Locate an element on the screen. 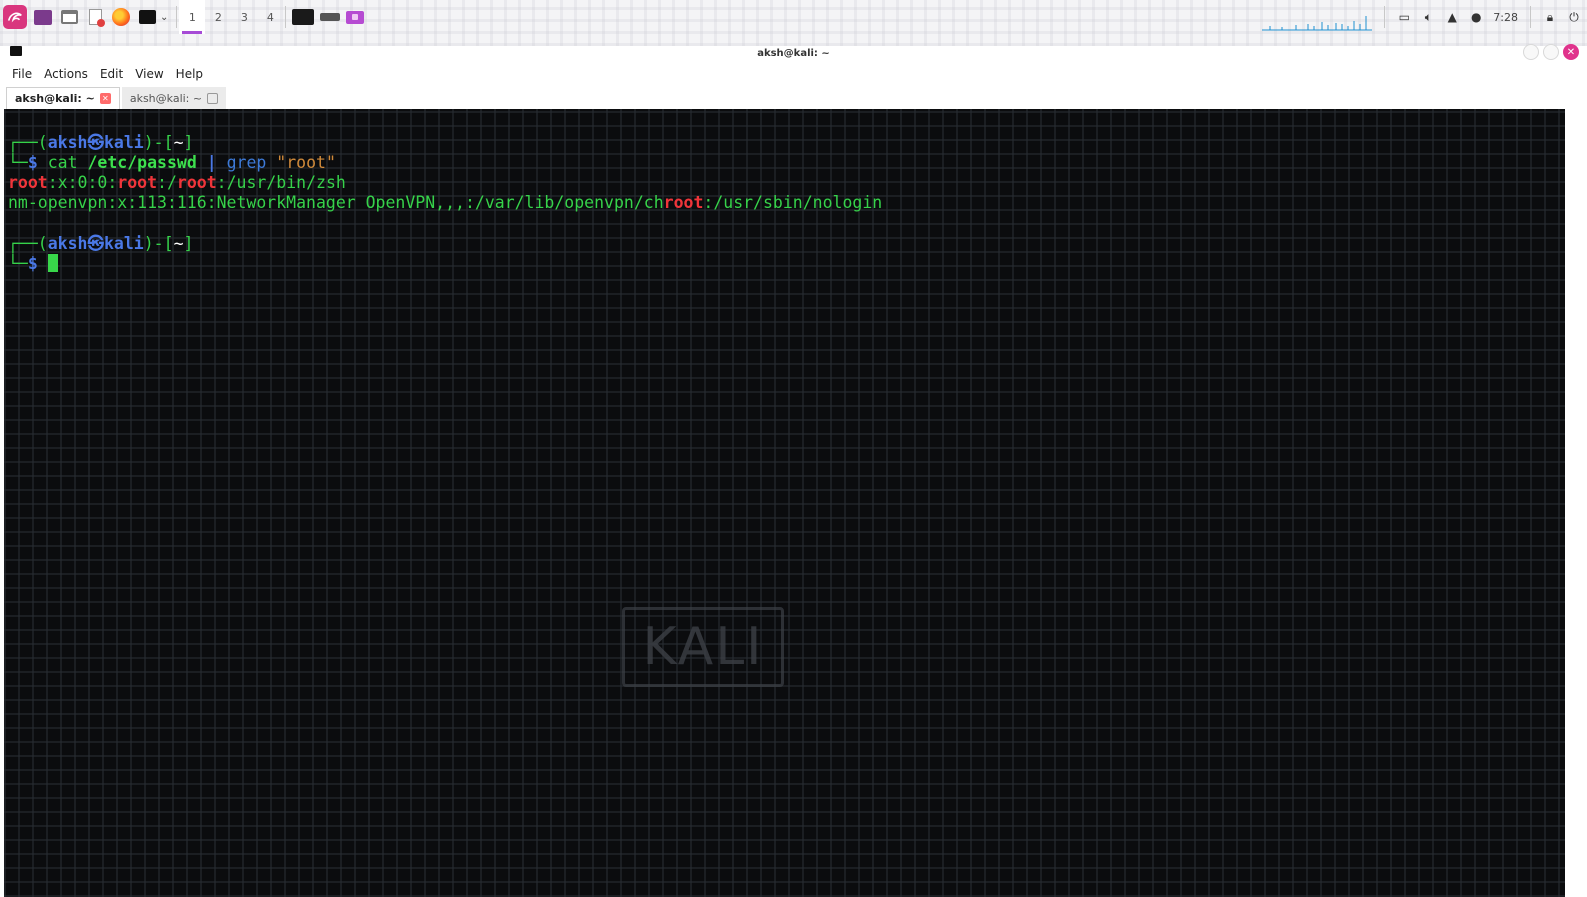 This screenshot has height=897, width=1587. kali-watermark-logo: KALI is located at coordinates (703, 647).